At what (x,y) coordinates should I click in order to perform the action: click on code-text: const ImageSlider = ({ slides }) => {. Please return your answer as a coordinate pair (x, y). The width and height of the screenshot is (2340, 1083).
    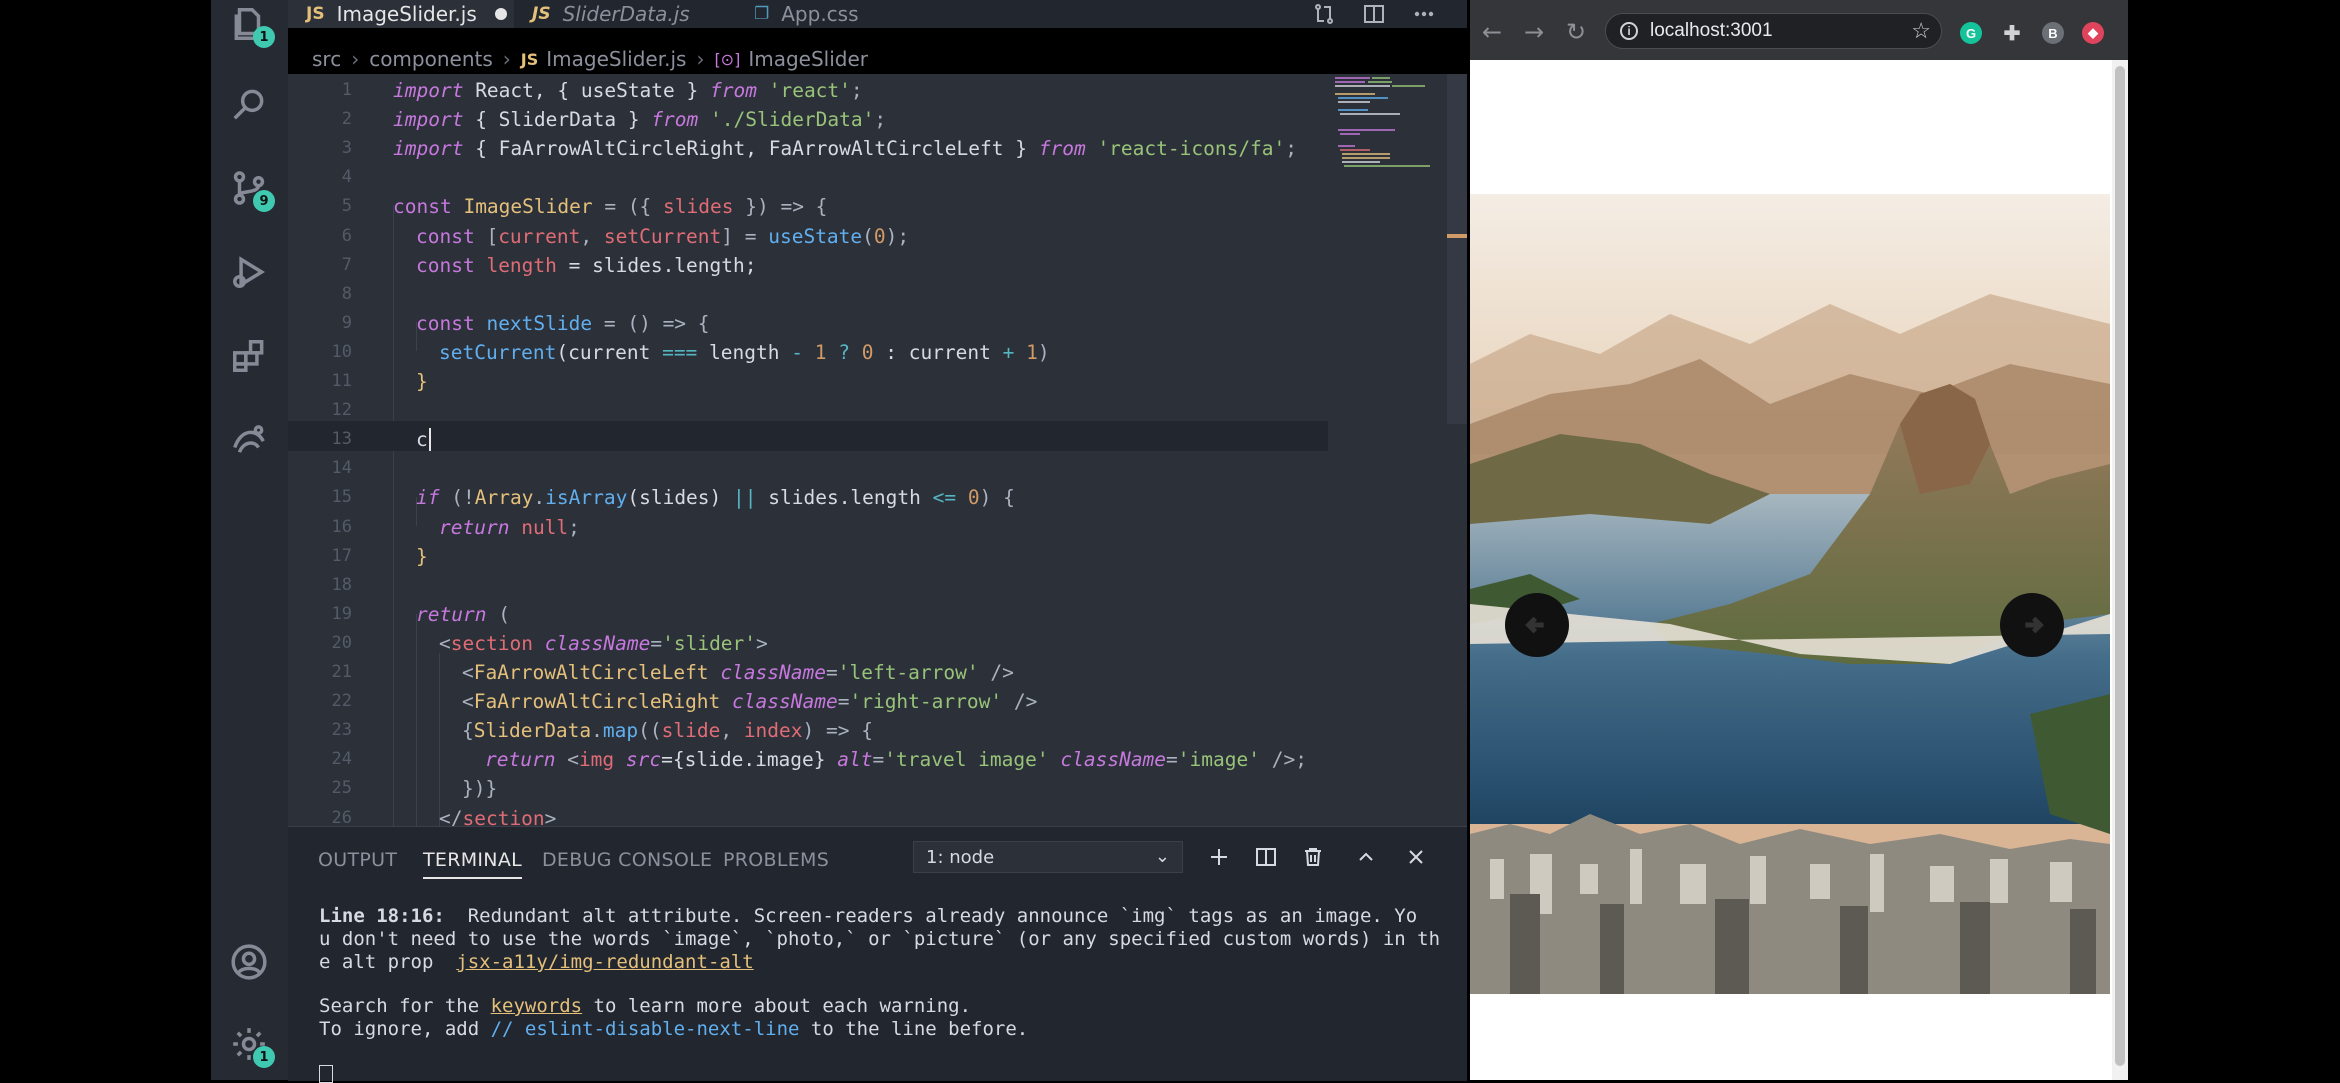
    Looking at the image, I should click on (610, 207).